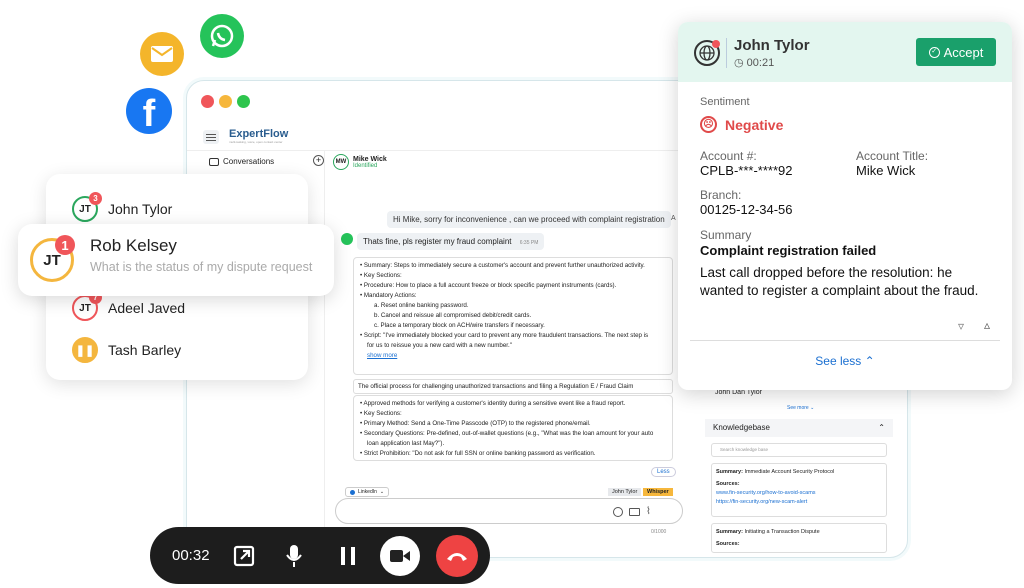 This screenshot has width=1024, height=588. Describe the element at coordinates (162, 54) in the screenshot. I see `email-channel-icon` at that location.